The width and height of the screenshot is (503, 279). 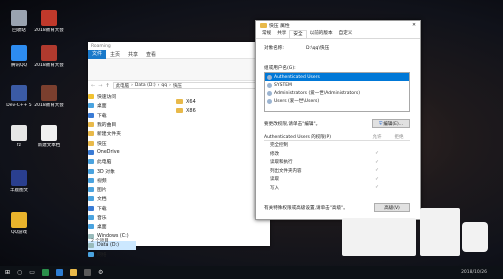 I want to click on item-name: X64, so click(x=191, y=101).